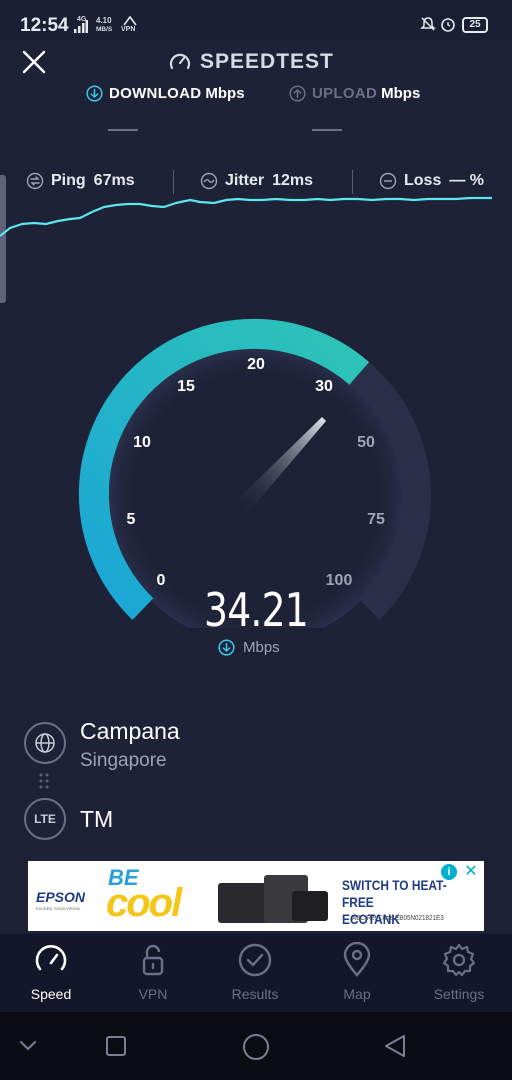 This screenshot has height=1080, width=512. Describe the element at coordinates (354, 93) in the screenshot. I see `upload-label: UPLOAD Mbps` at that location.